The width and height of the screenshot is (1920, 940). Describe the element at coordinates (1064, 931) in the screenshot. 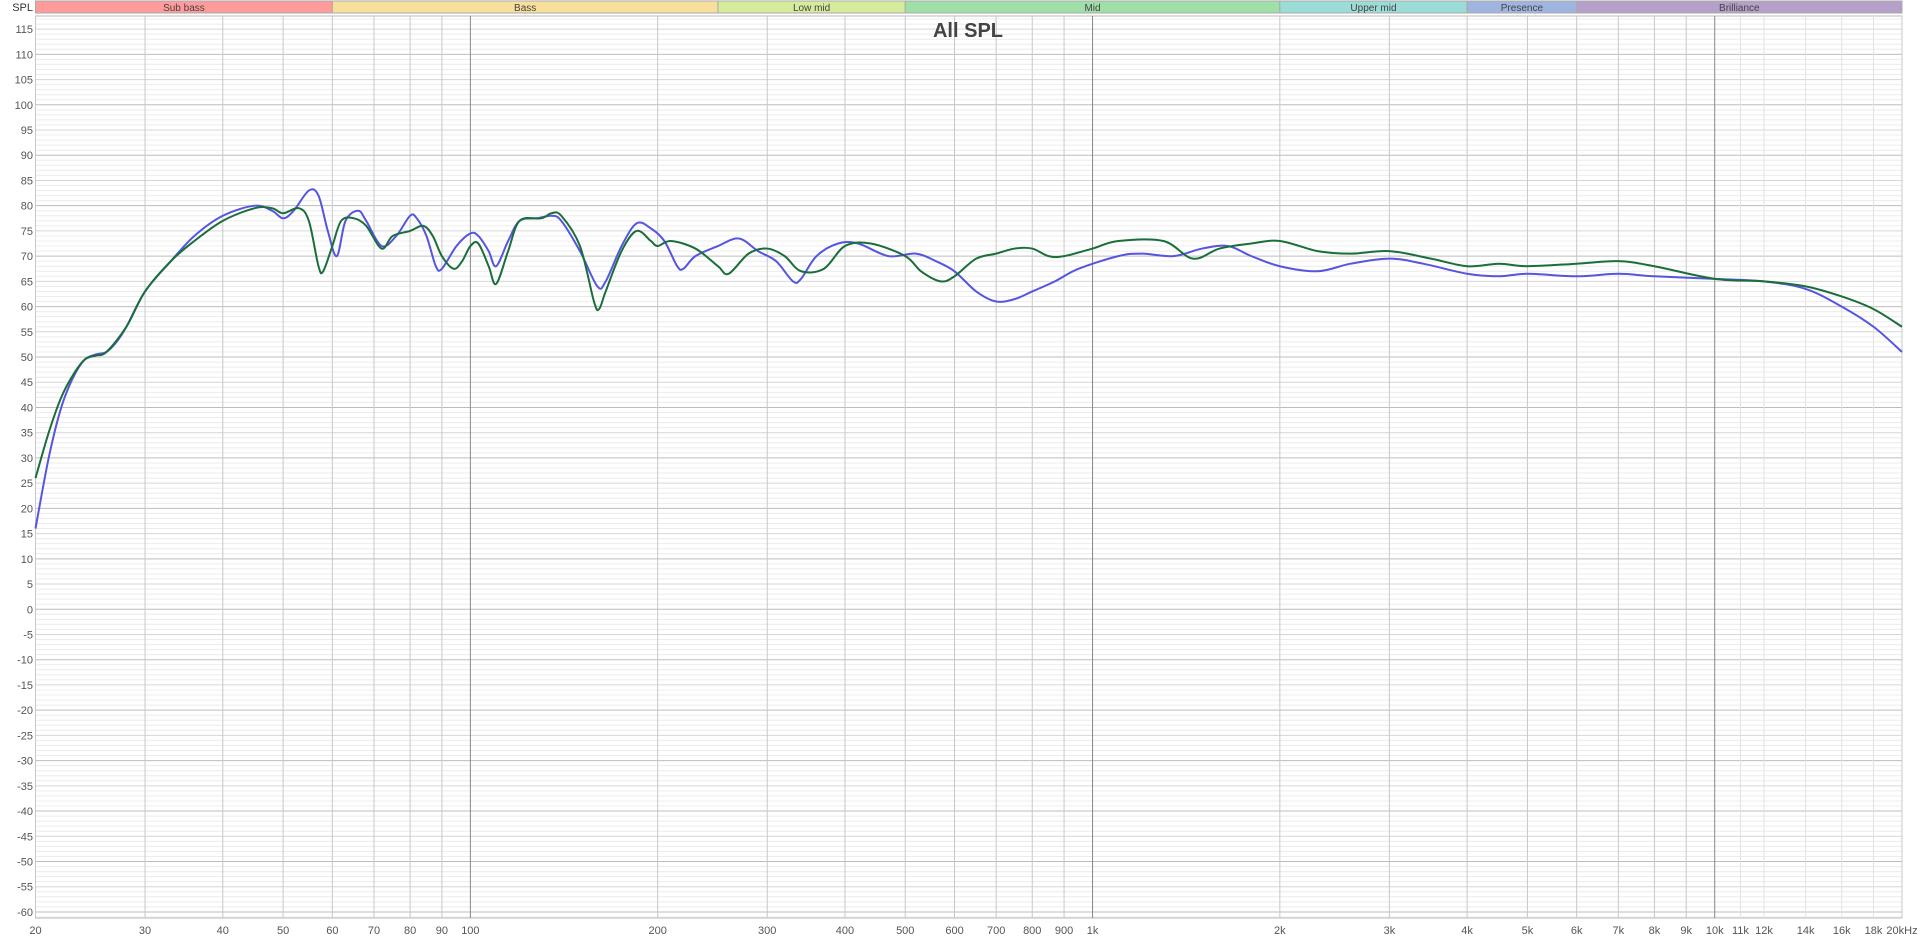

I see `x-tick-label: 900` at that location.